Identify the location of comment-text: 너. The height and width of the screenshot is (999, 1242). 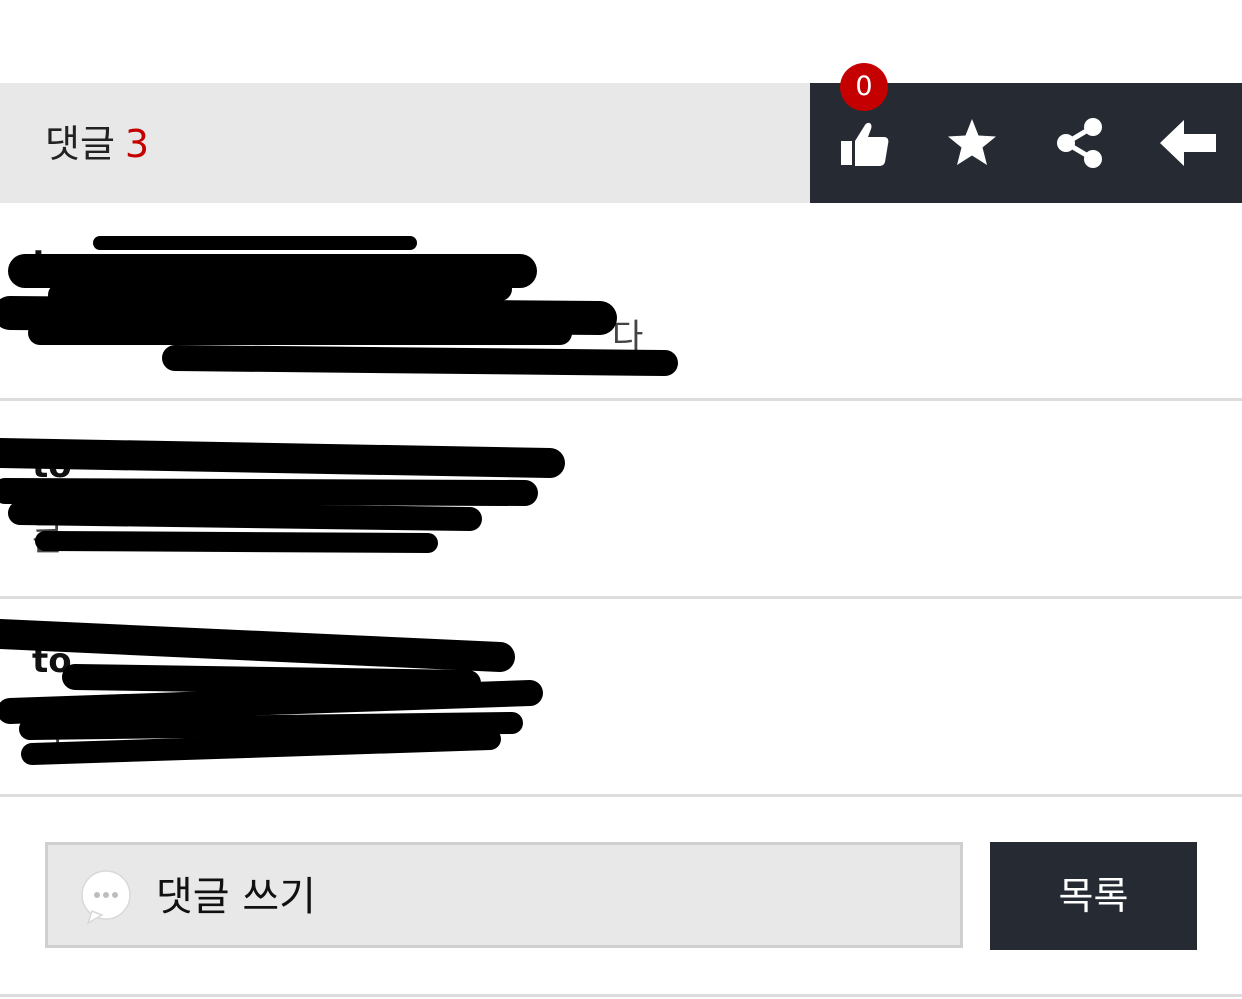
(48, 732).